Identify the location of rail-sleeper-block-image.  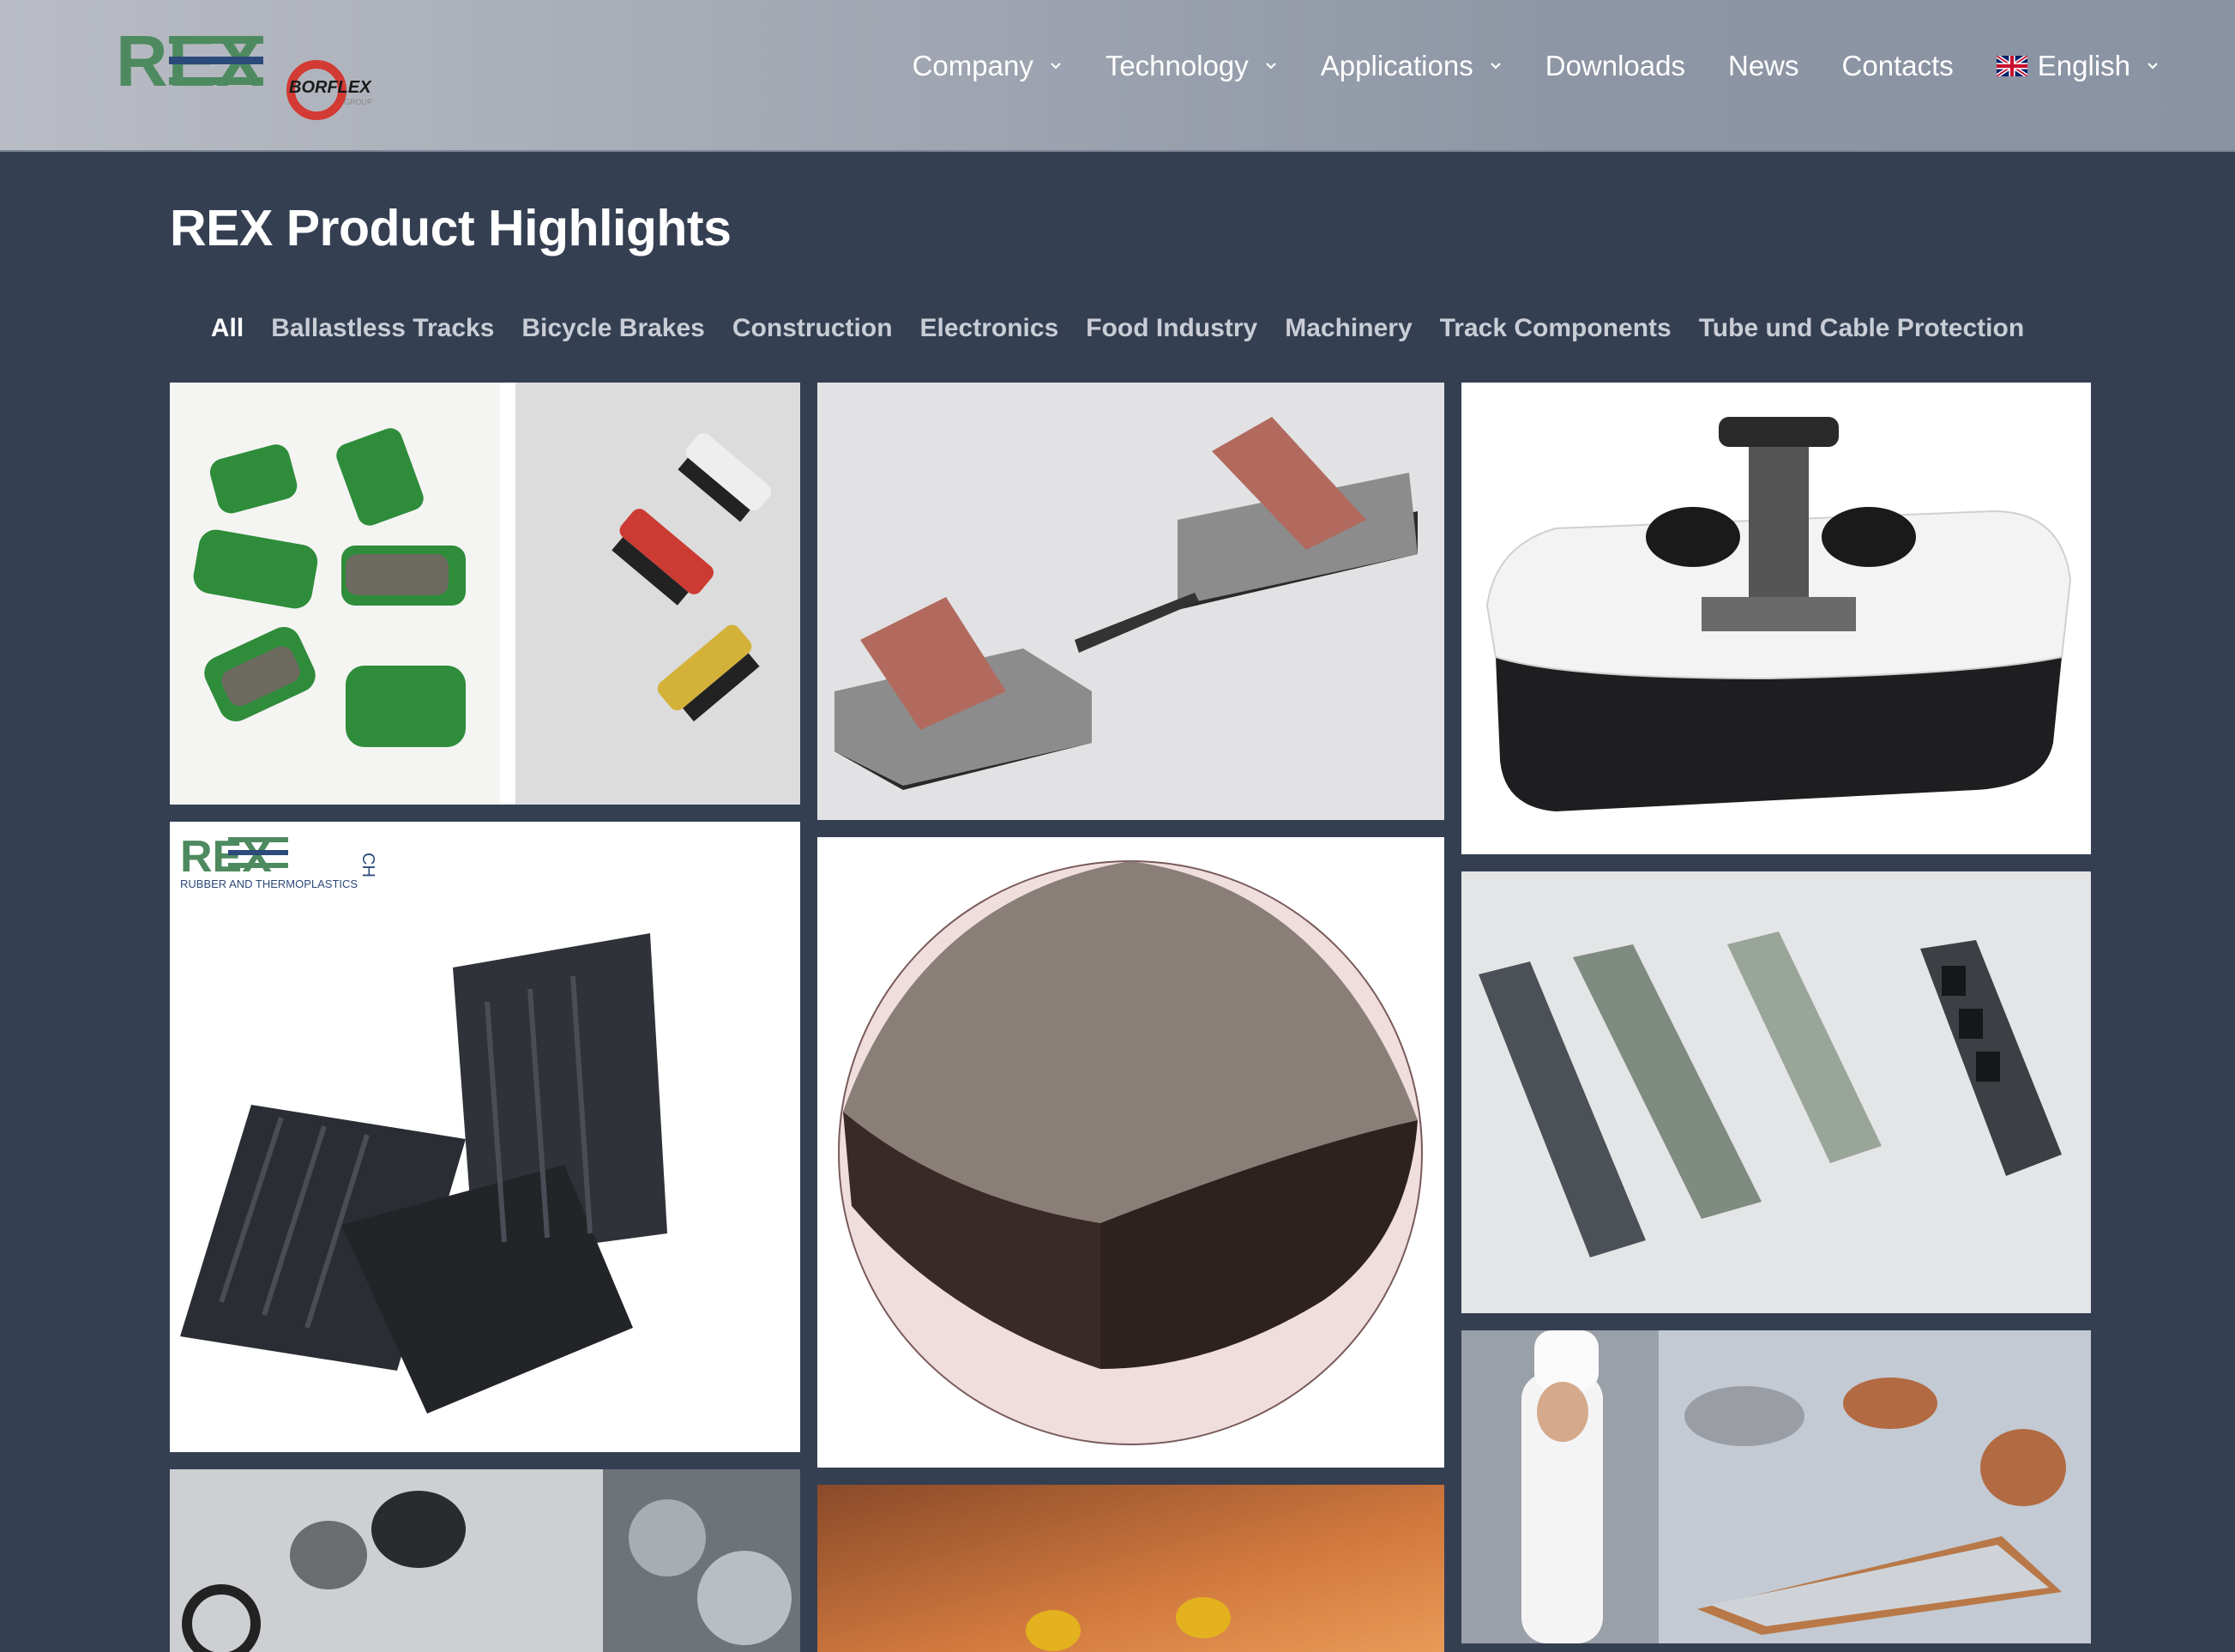
(1776, 618).